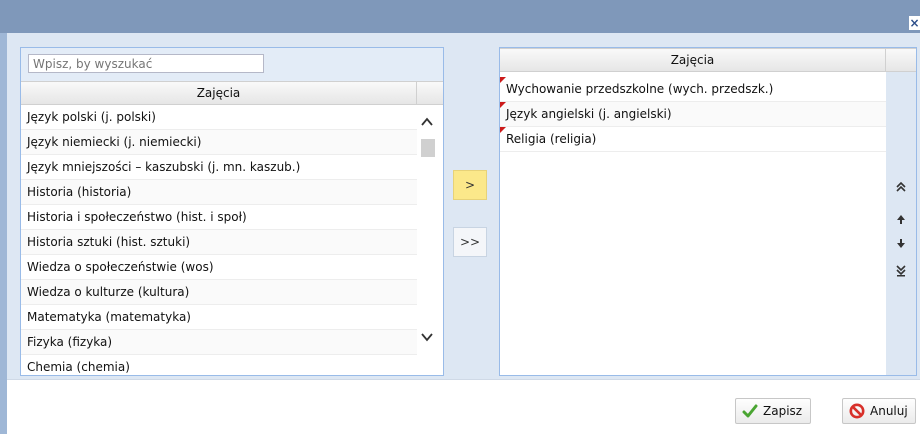 The height and width of the screenshot is (435, 920). I want to click on move-down-icon, so click(901, 244).